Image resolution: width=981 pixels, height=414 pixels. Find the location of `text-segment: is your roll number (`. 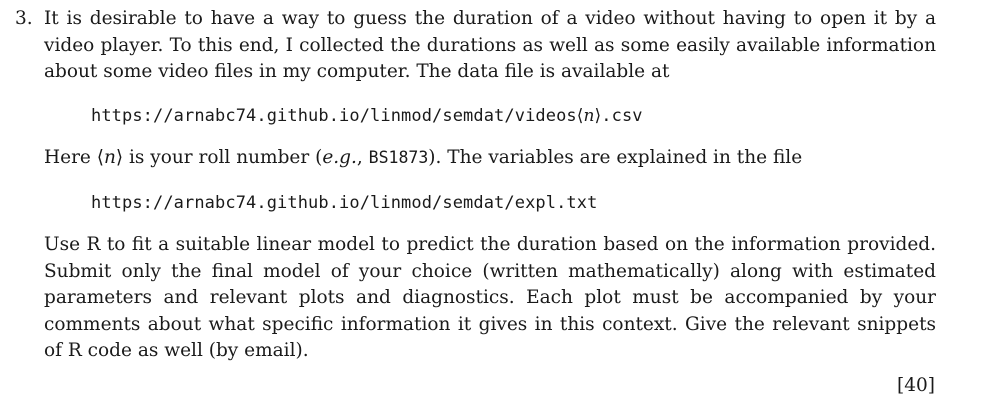

text-segment: is your roll number ( is located at coordinates (223, 157).